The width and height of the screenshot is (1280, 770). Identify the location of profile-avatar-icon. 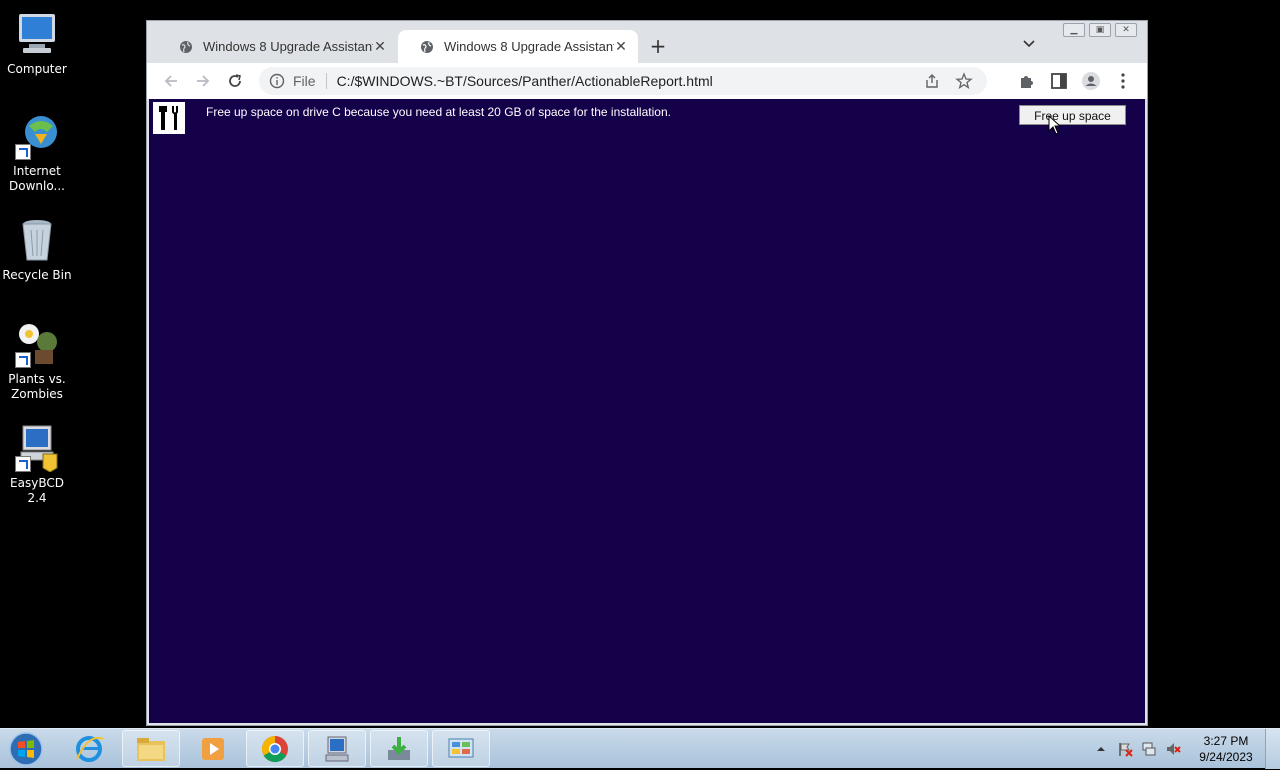
(1091, 81).